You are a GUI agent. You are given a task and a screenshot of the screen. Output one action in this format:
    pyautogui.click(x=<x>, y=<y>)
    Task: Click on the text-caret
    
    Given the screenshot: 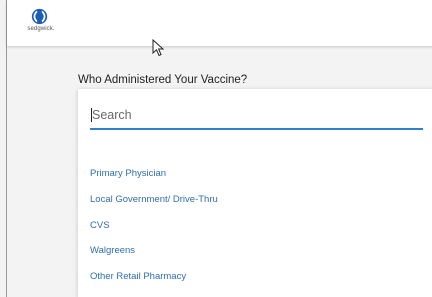 What is the action you would take?
    pyautogui.click(x=91, y=115)
    